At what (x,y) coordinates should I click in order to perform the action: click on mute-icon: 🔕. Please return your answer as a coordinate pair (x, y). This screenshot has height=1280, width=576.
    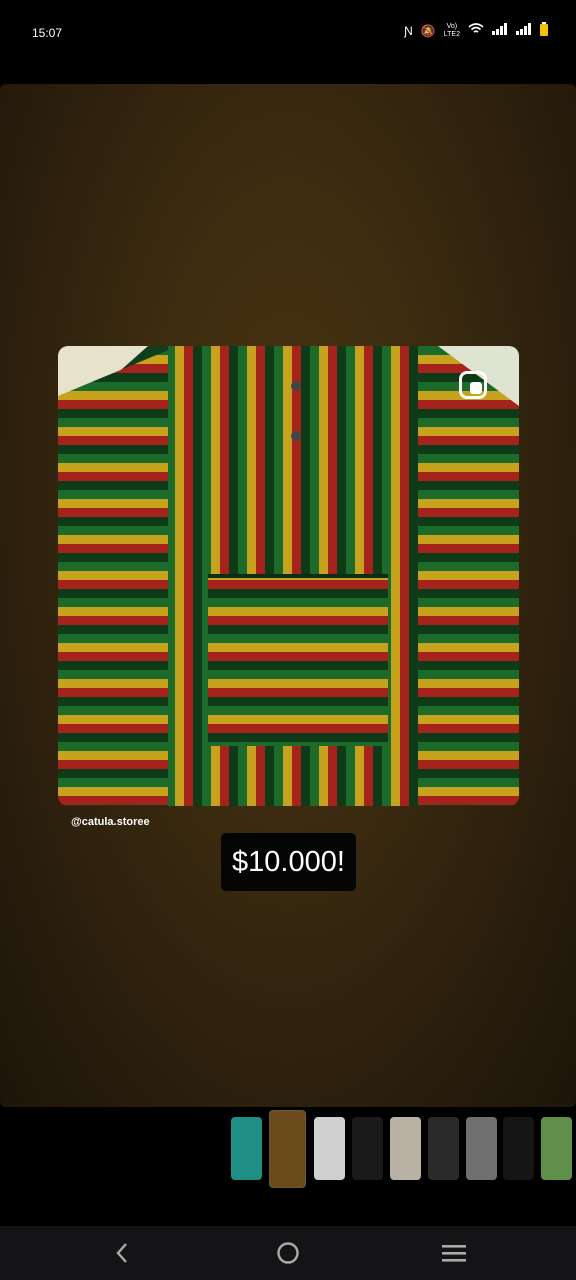
    Looking at the image, I should click on (428, 31).